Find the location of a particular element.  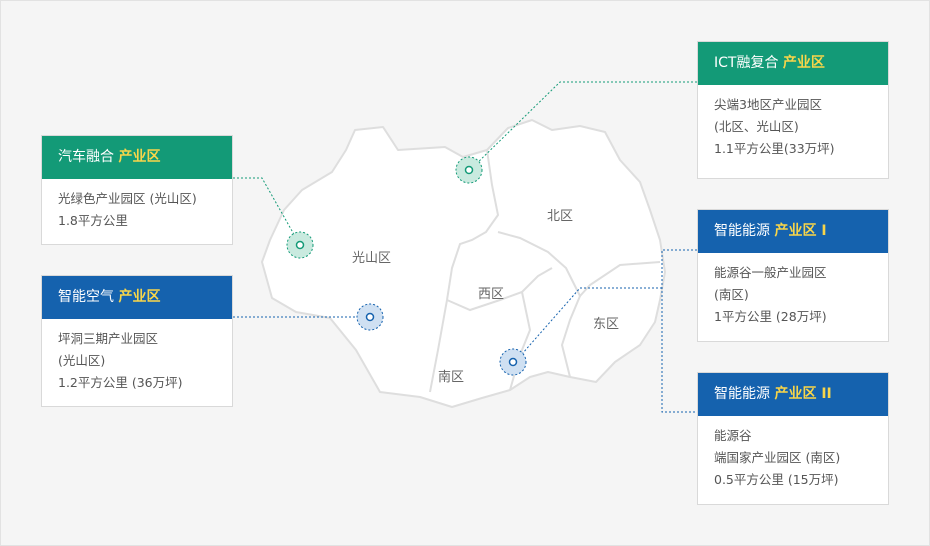

card-auto-industry-zone: 汽车融合 产业区 光绿色产业园区 (光山区) 1.8平方公里 is located at coordinates (137, 190).